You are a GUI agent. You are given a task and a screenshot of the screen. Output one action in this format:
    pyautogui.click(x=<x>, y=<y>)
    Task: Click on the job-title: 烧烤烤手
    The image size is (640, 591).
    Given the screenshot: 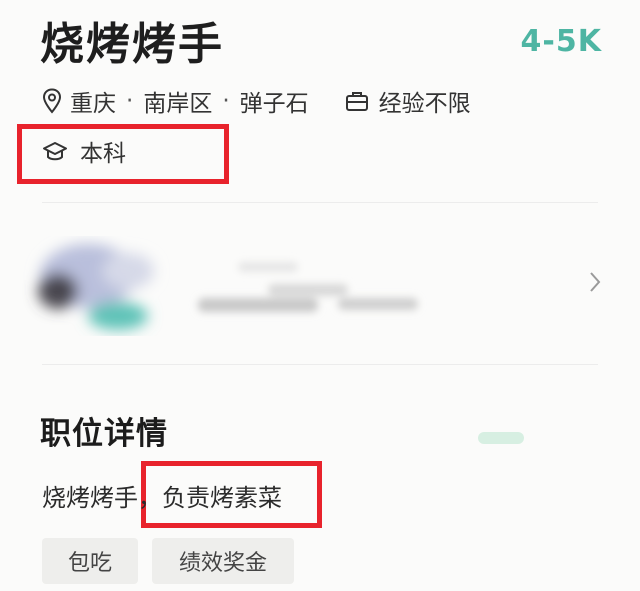 What is the action you would take?
    pyautogui.click(x=132, y=44)
    